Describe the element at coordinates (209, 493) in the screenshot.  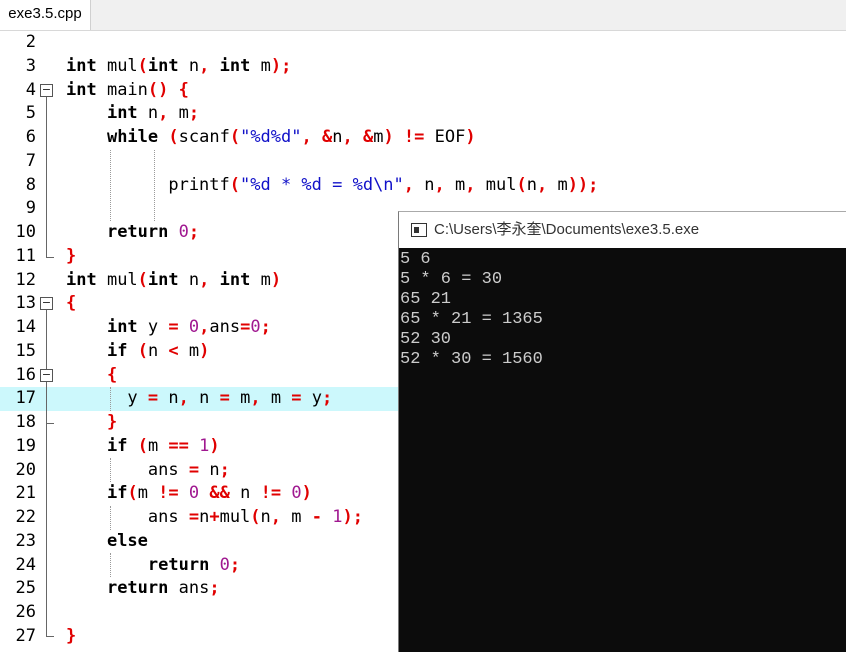
I see `code-text: if(m != 0 && n != 0)` at that location.